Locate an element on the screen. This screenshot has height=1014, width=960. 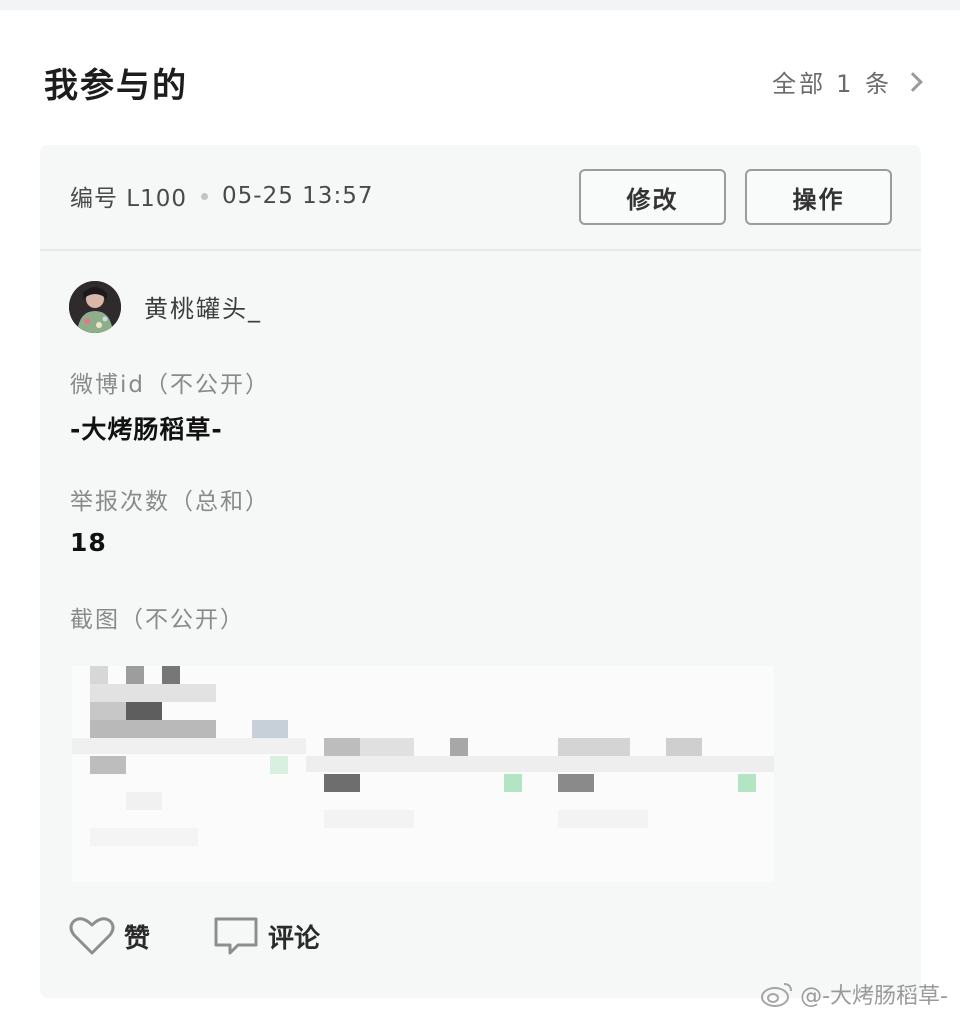
card-header: 编号 L100 05-25 13:57 修改 操作 is located at coordinates (480, 198).